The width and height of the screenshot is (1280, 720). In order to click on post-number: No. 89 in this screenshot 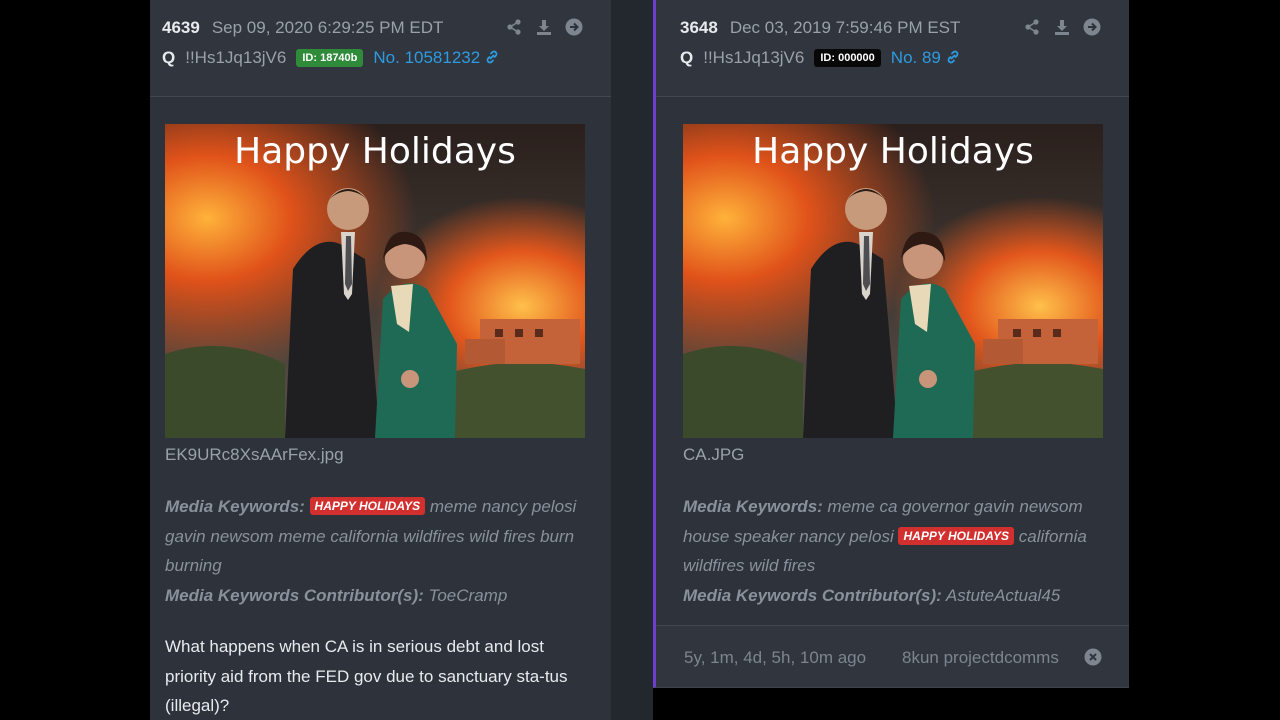, I will do `click(915, 57)`.